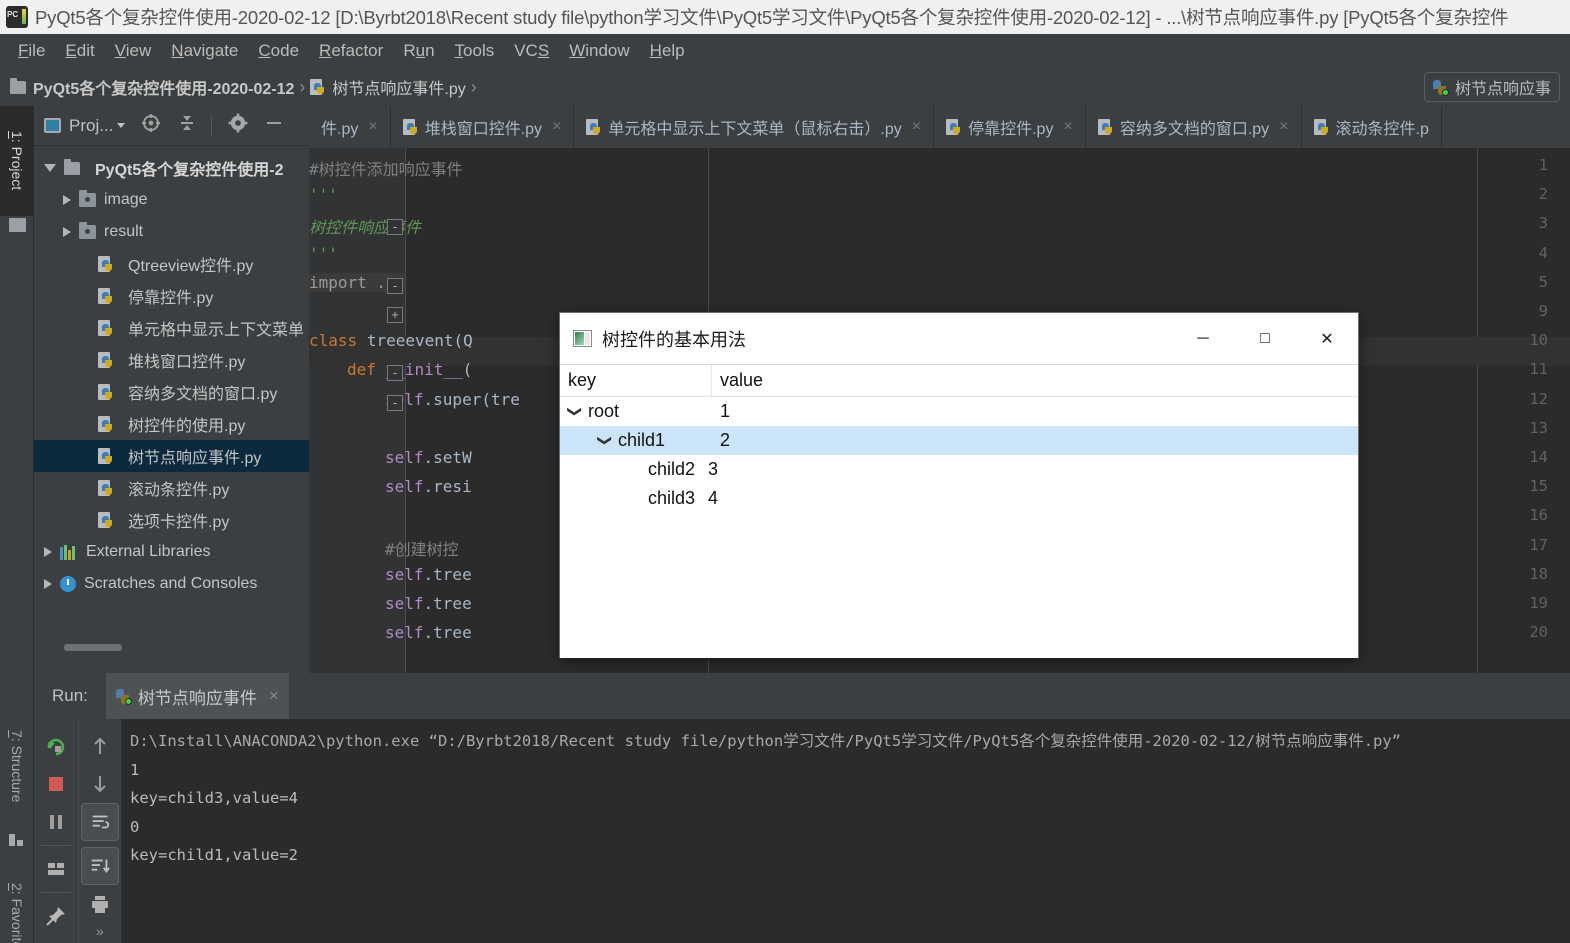 This screenshot has width=1570, height=943. I want to click on menu-item-help: Help, so click(667, 51).